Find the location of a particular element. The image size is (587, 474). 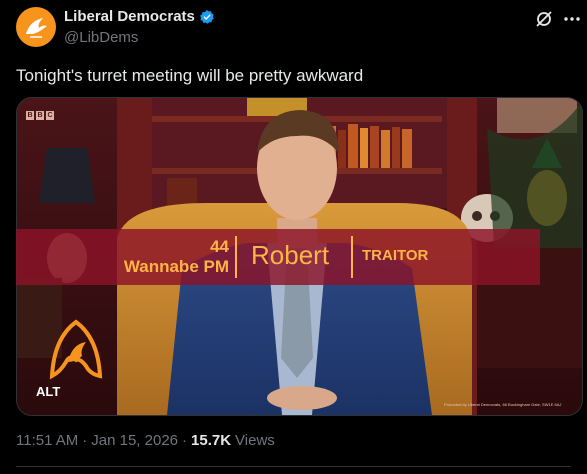

lower-third-age: 44 is located at coordinates (219, 246).